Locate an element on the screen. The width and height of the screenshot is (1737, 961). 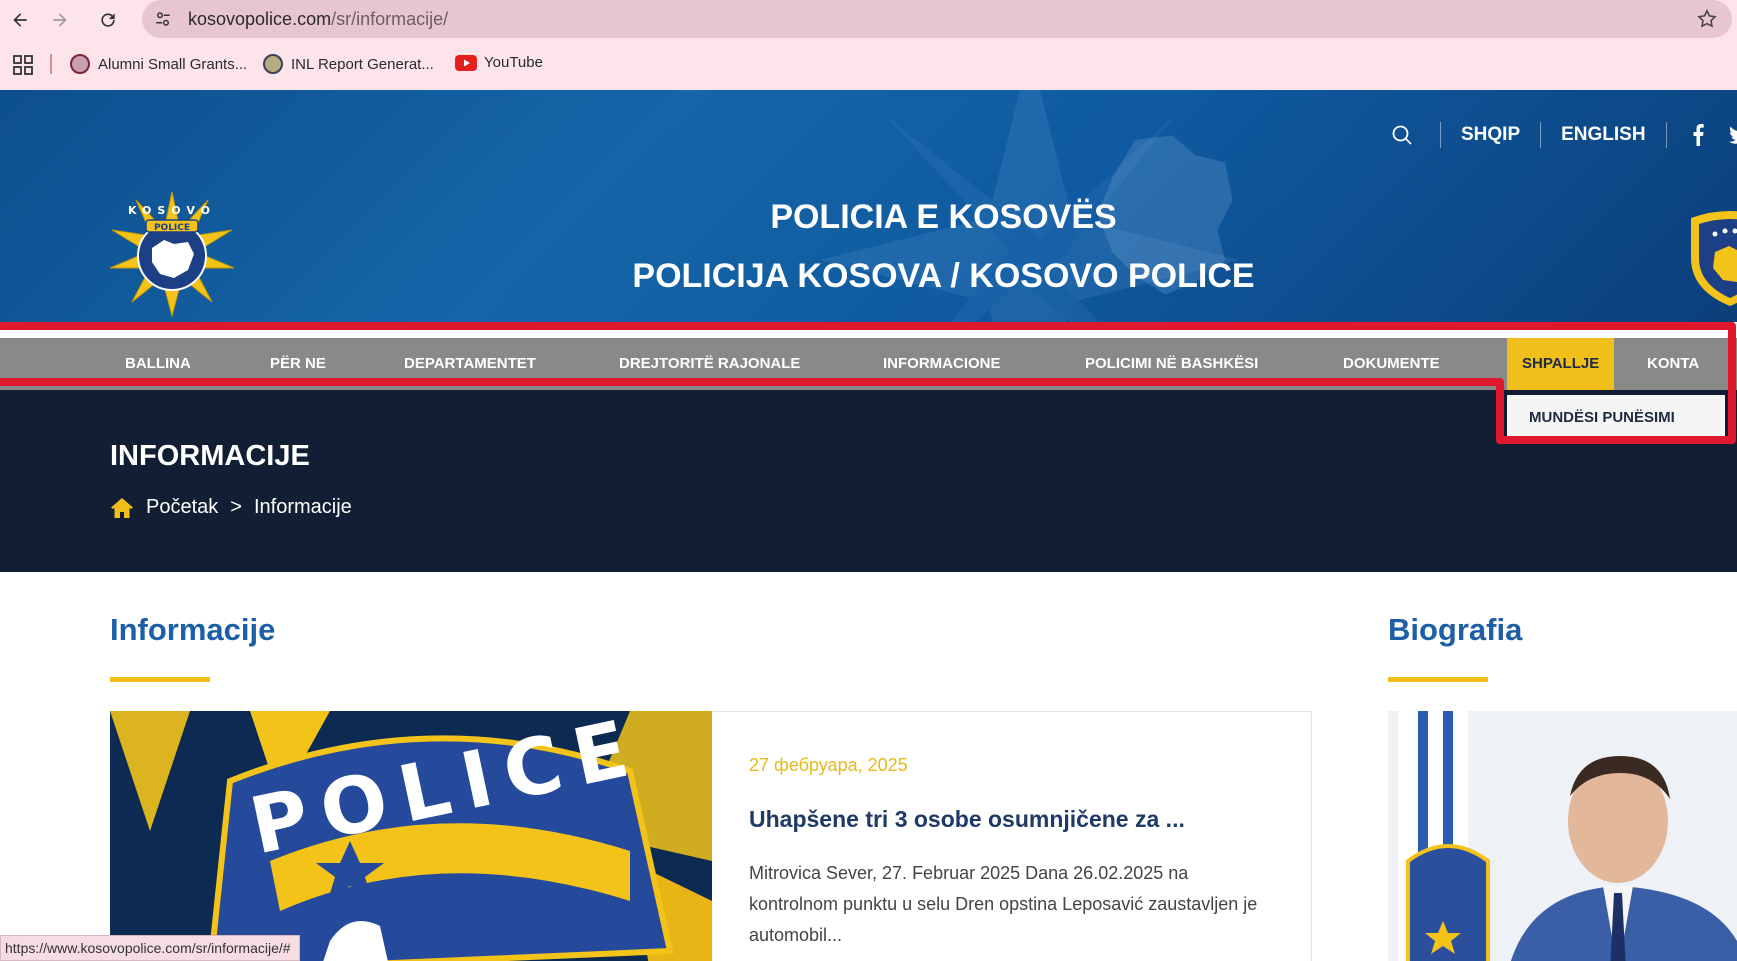
breadcrumb-home-link: Početak is located at coordinates (182, 507).